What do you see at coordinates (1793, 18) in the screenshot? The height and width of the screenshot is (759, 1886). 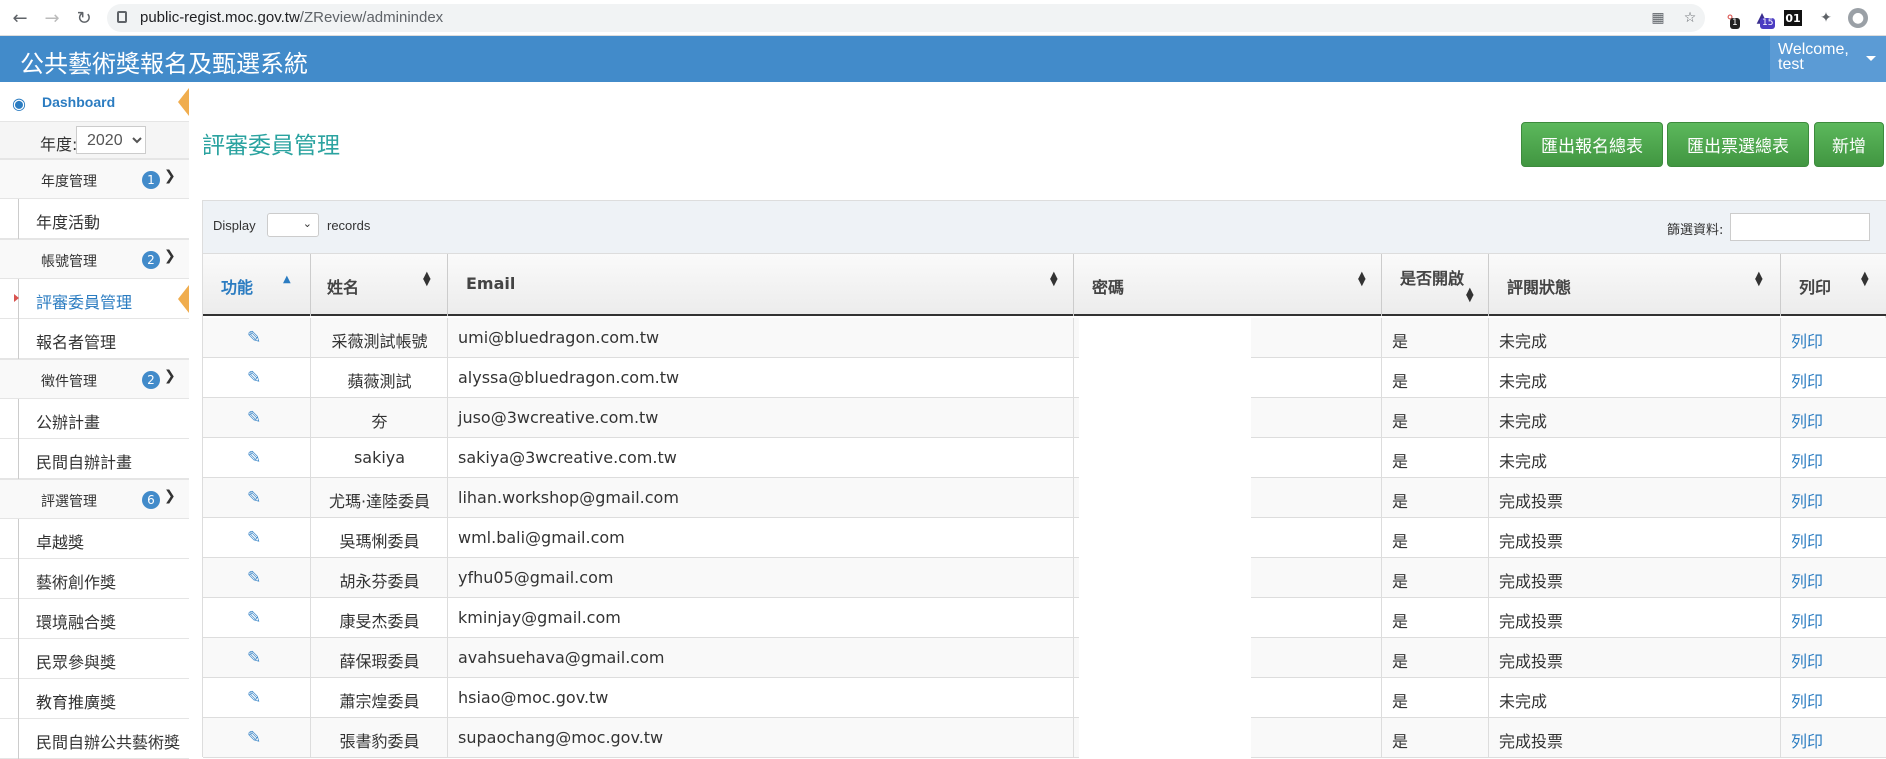 I see `extension-icon-3: 01` at bounding box center [1793, 18].